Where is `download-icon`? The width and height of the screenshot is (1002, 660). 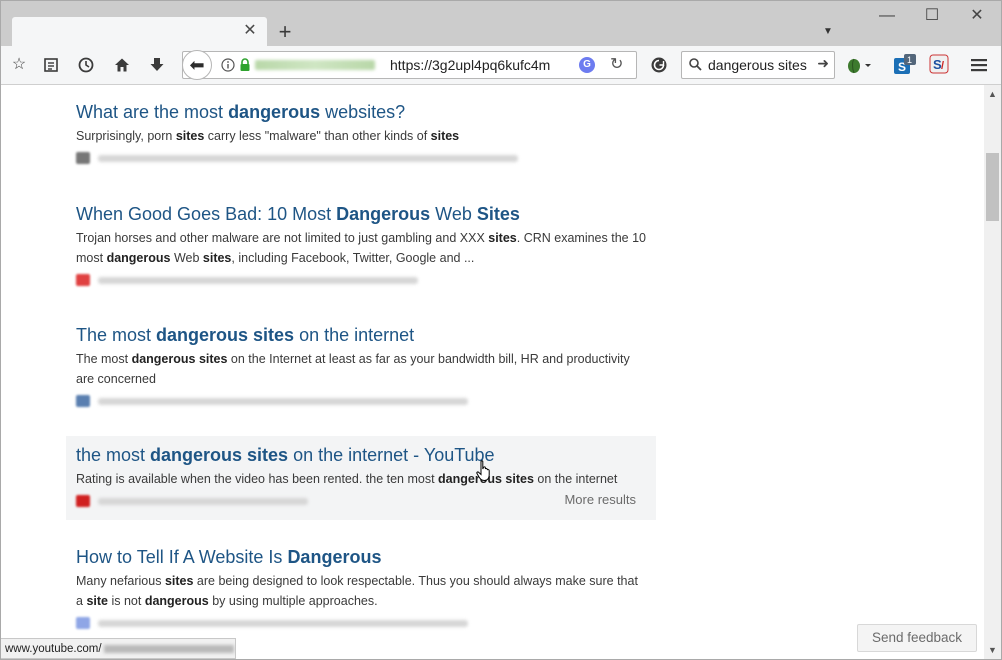 download-icon is located at coordinates (157, 65).